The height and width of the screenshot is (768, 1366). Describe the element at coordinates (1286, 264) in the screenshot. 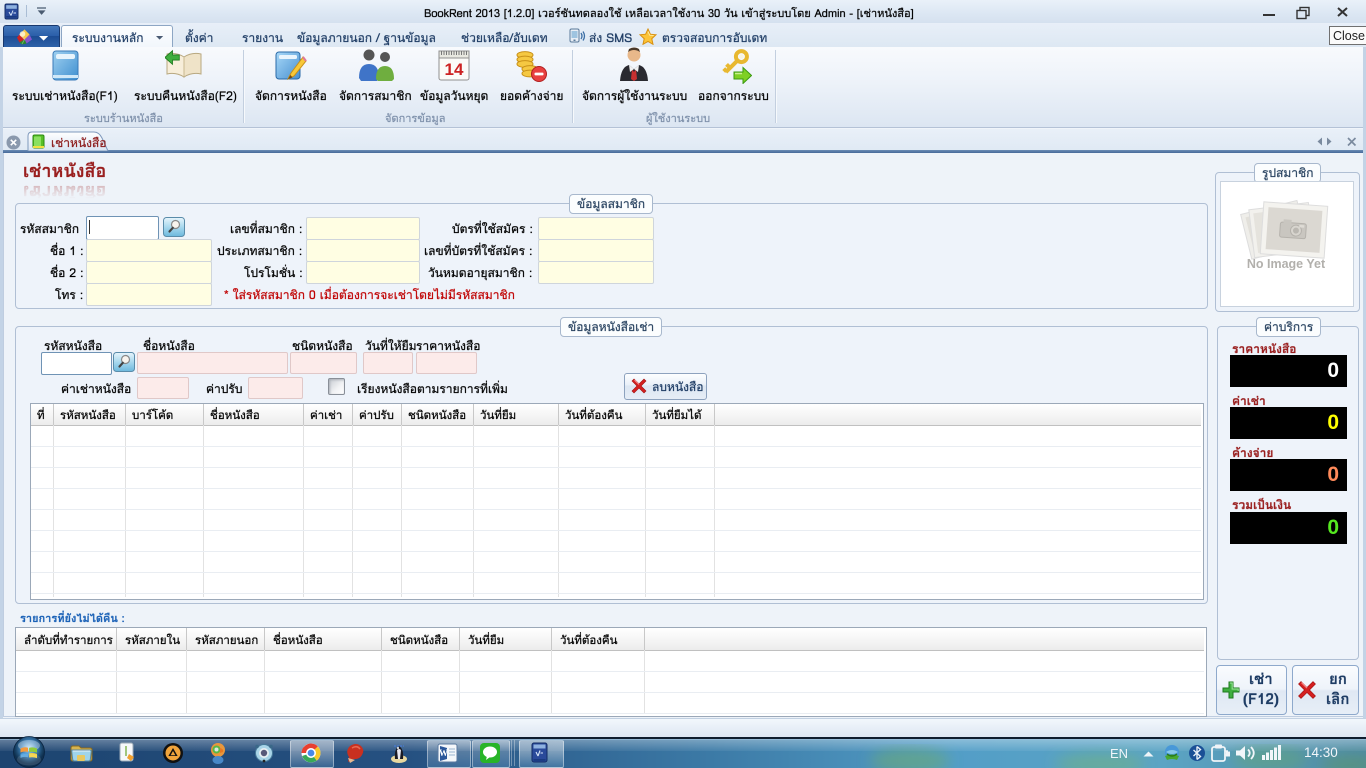

I see `svg-text: No Image Yet` at that location.